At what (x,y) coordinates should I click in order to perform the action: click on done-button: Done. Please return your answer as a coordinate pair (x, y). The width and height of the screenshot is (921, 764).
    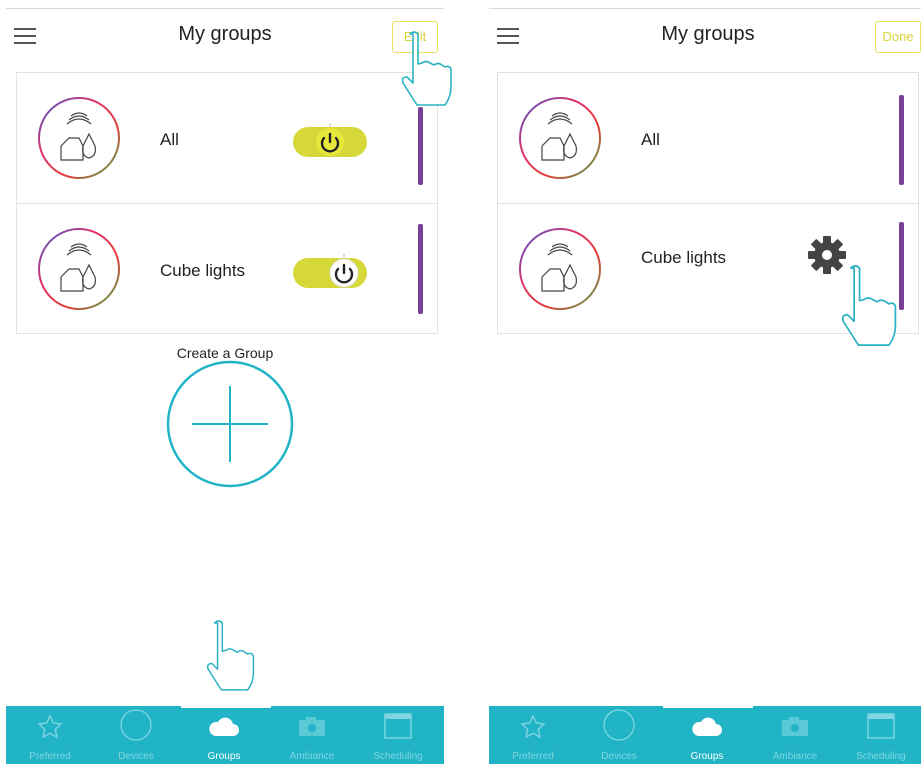
    Looking at the image, I should click on (898, 37).